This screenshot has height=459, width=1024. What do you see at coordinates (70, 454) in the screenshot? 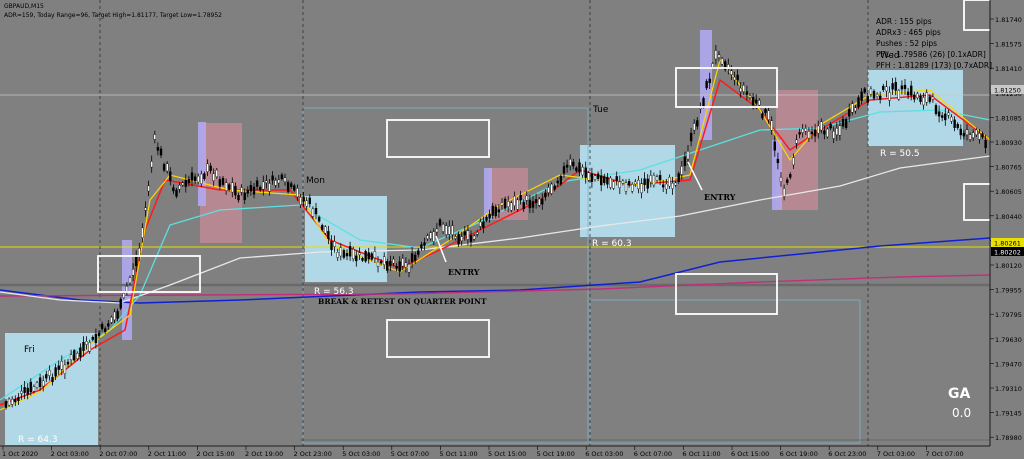
I see `time-tick-label: 2 Oct 03:00` at bounding box center [70, 454].